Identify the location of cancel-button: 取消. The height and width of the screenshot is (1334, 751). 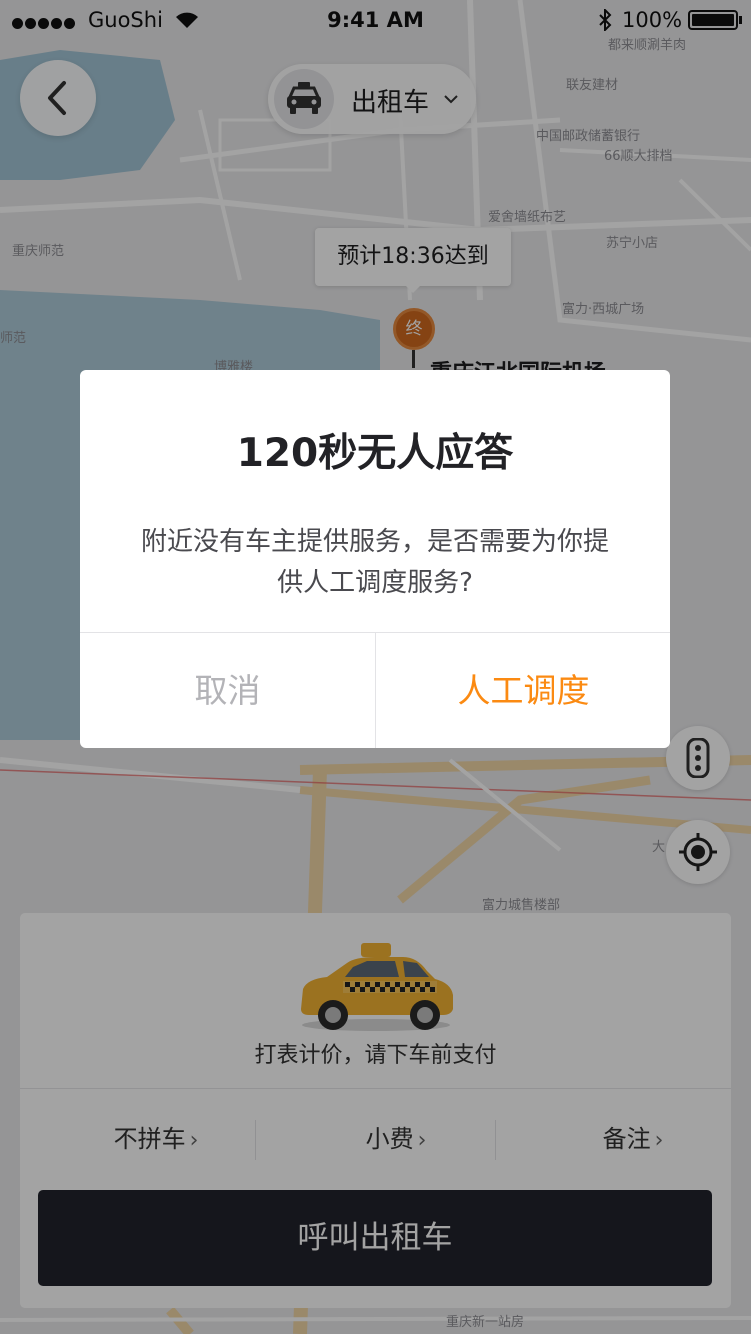
(227, 690).